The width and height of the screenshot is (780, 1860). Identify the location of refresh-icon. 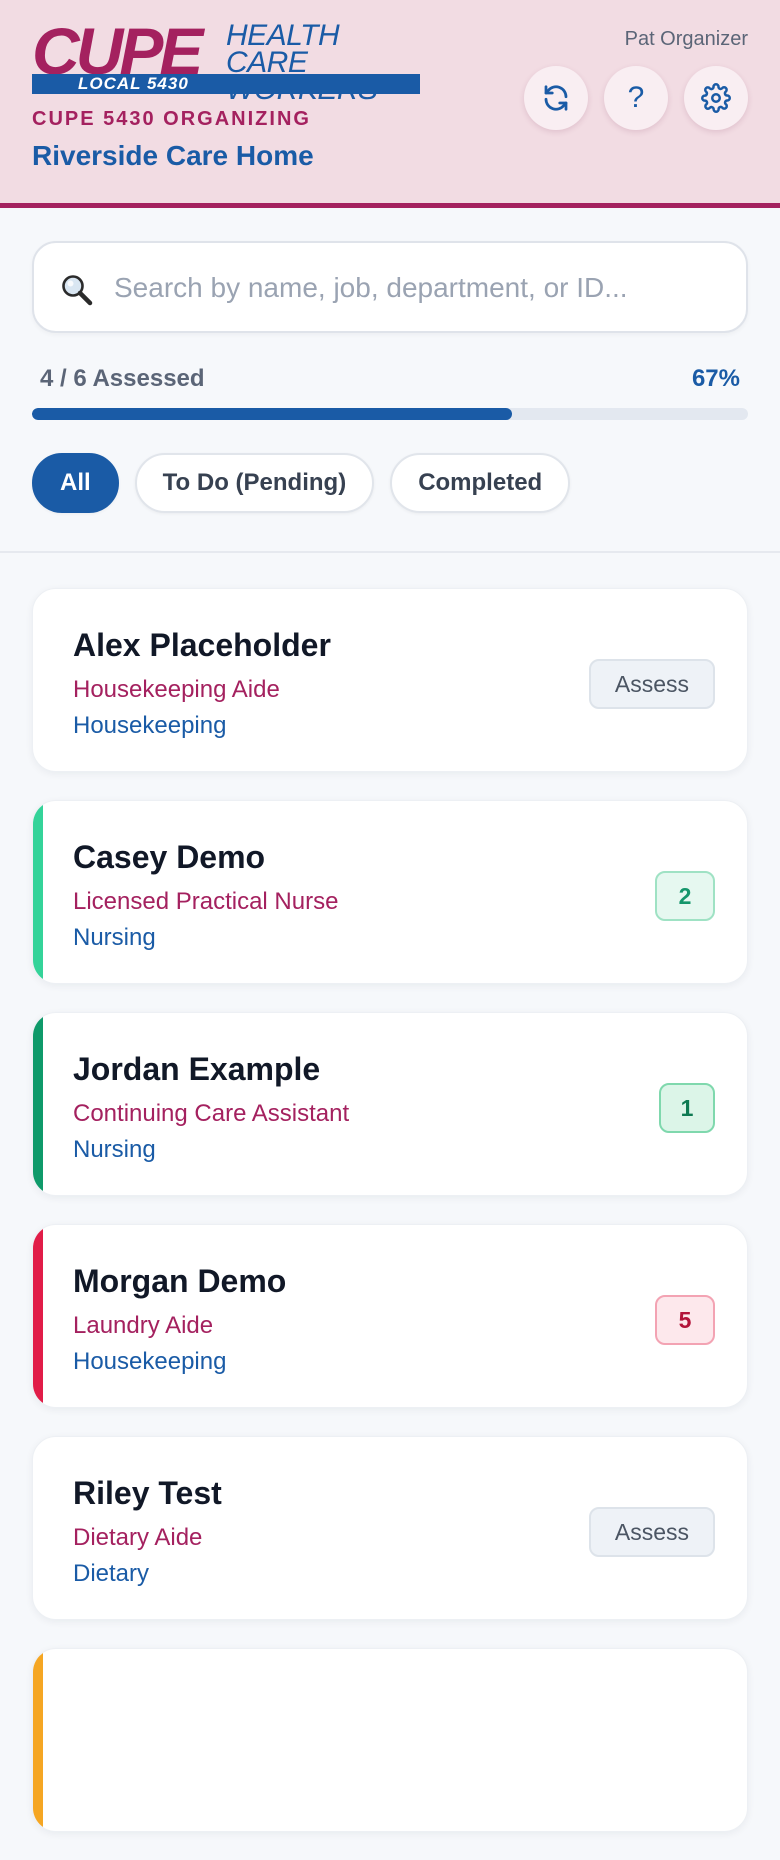
(556, 98).